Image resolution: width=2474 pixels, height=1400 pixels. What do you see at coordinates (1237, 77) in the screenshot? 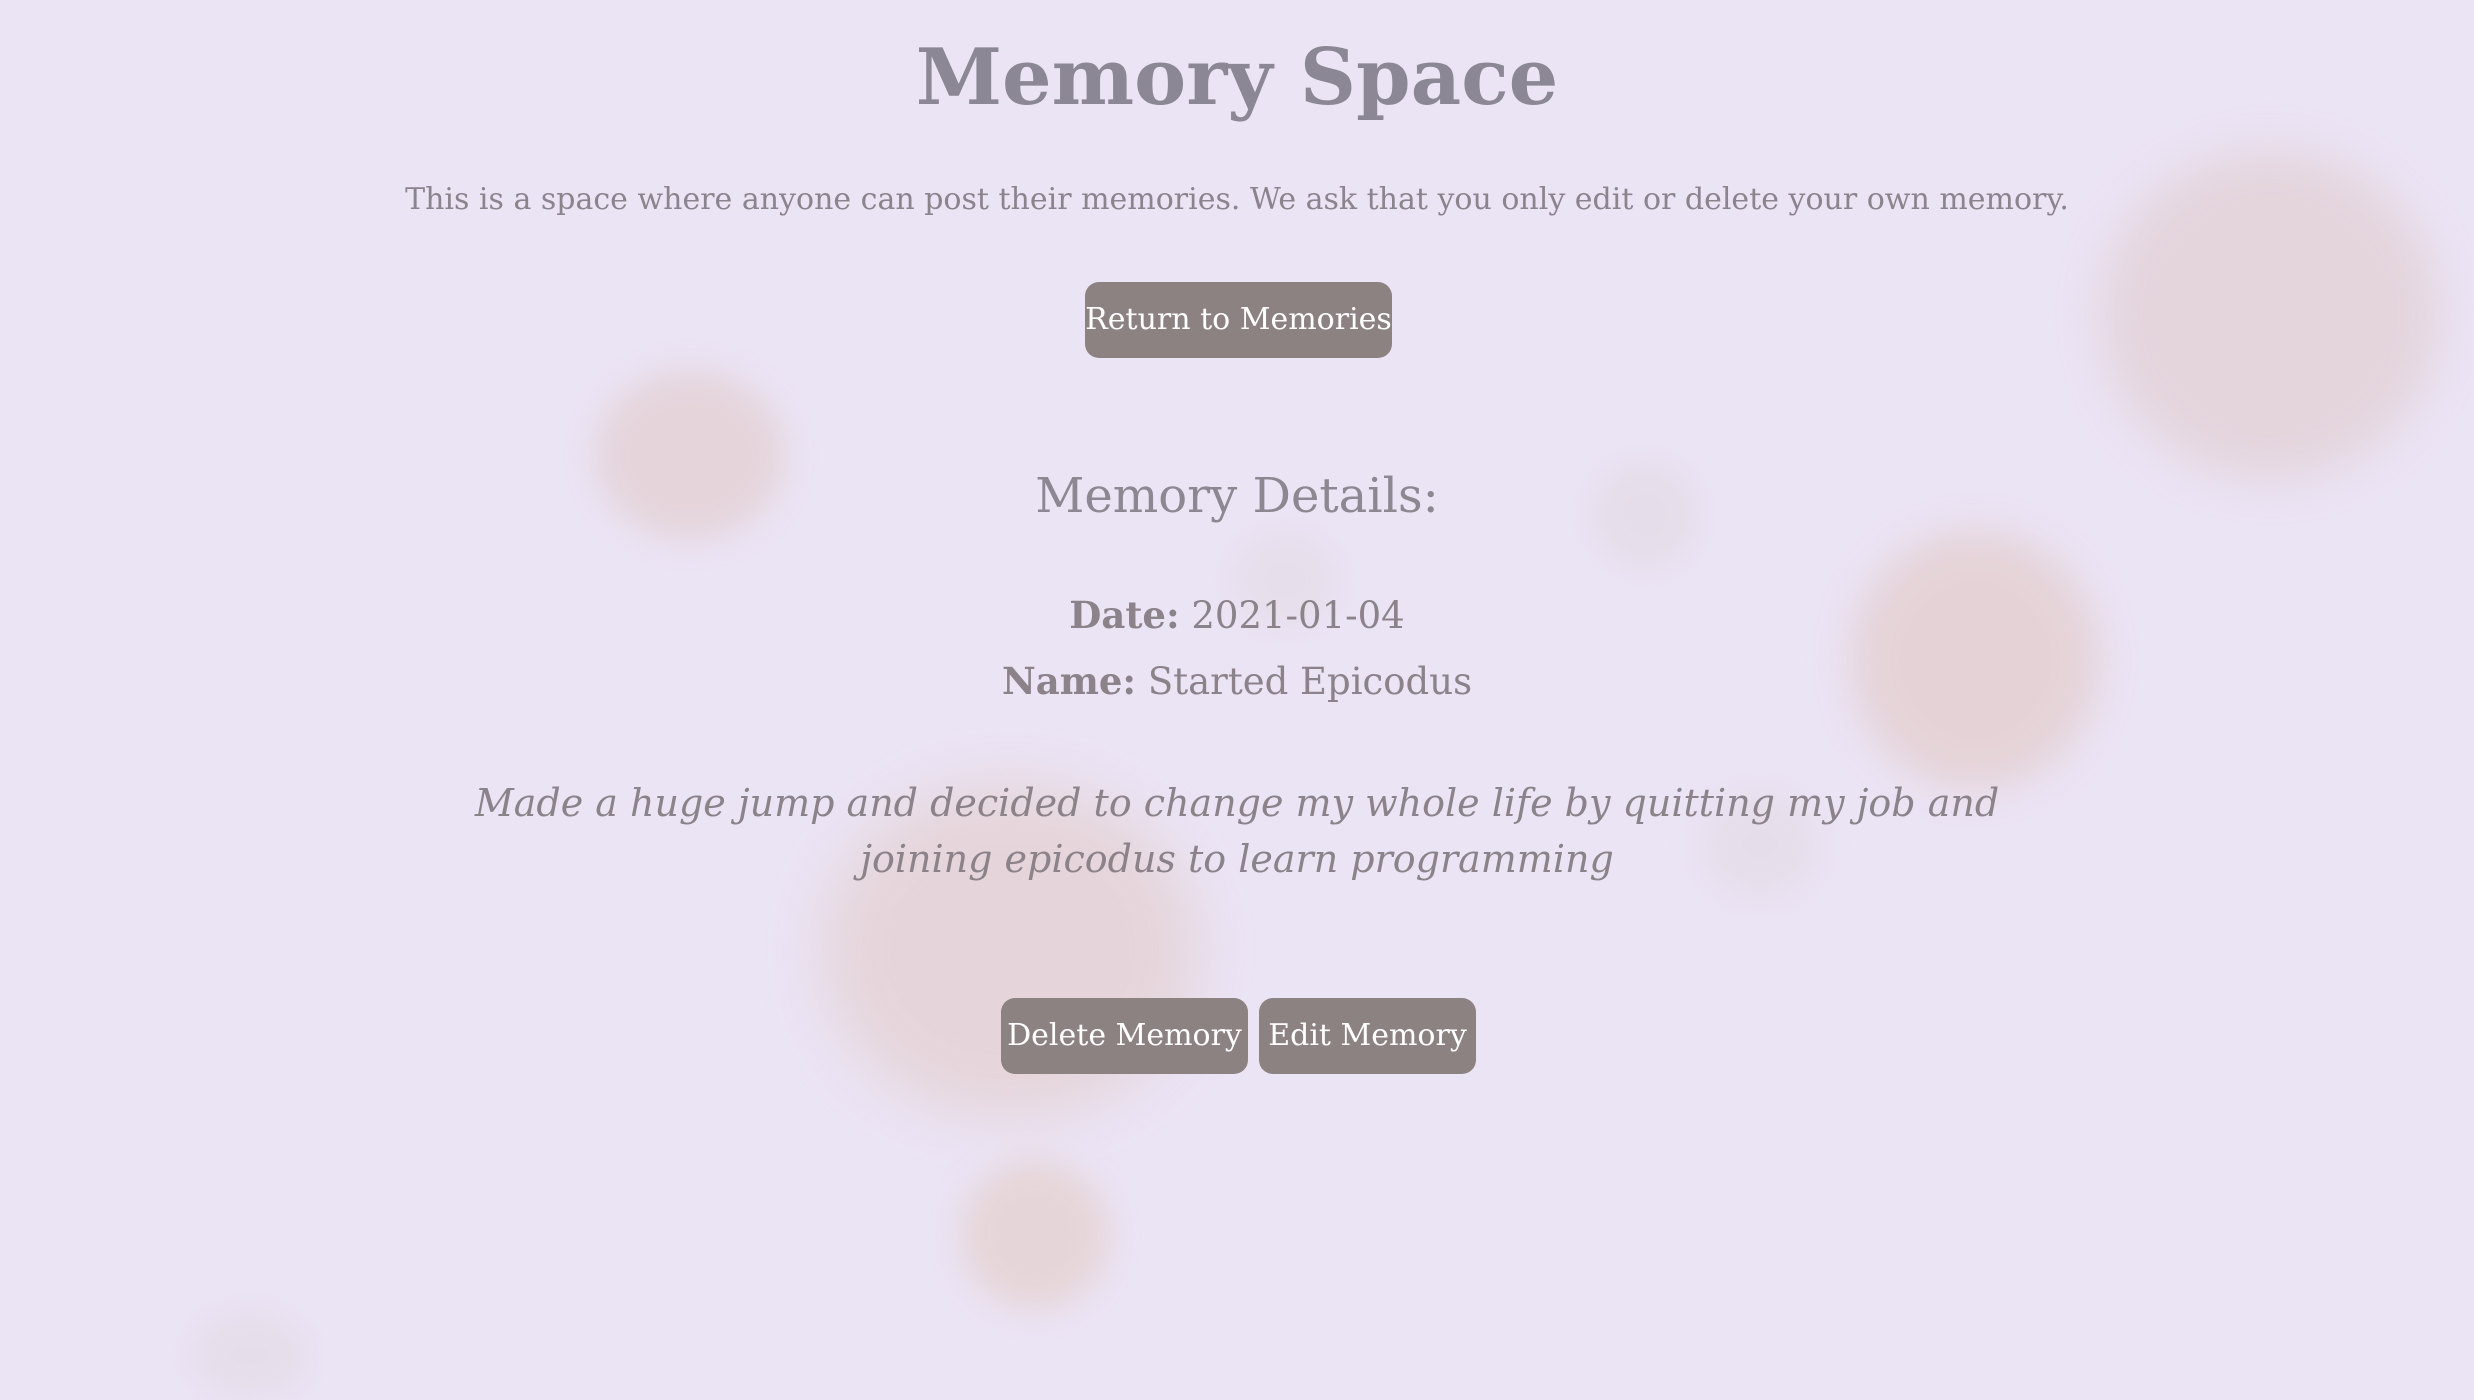
I see `page-title: Memory Space` at bounding box center [1237, 77].